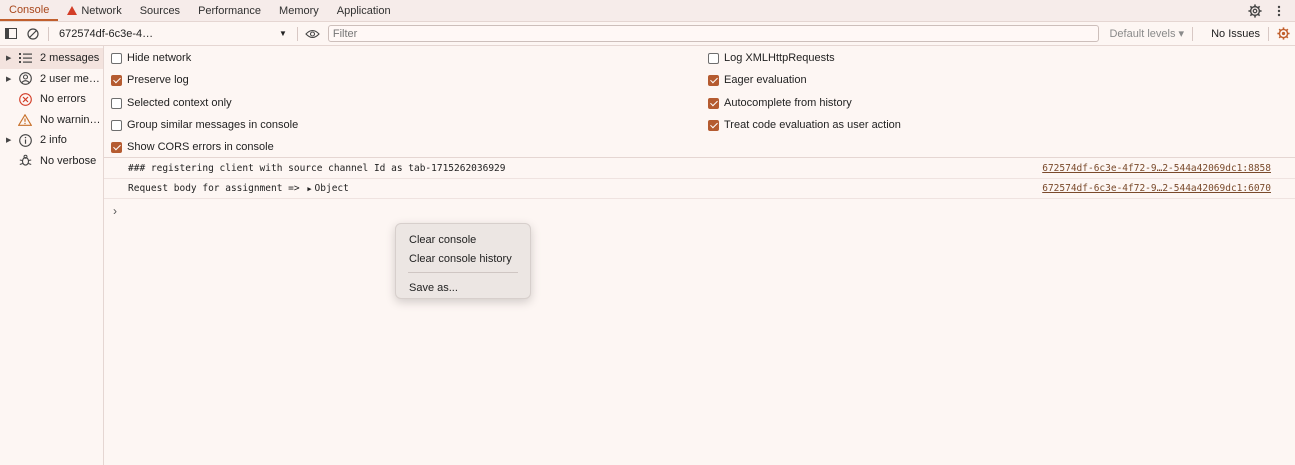  What do you see at coordinates (765, 80) in the screenshot?
I see `option-label: Eager evaluation` at bounding box center [765, 80].